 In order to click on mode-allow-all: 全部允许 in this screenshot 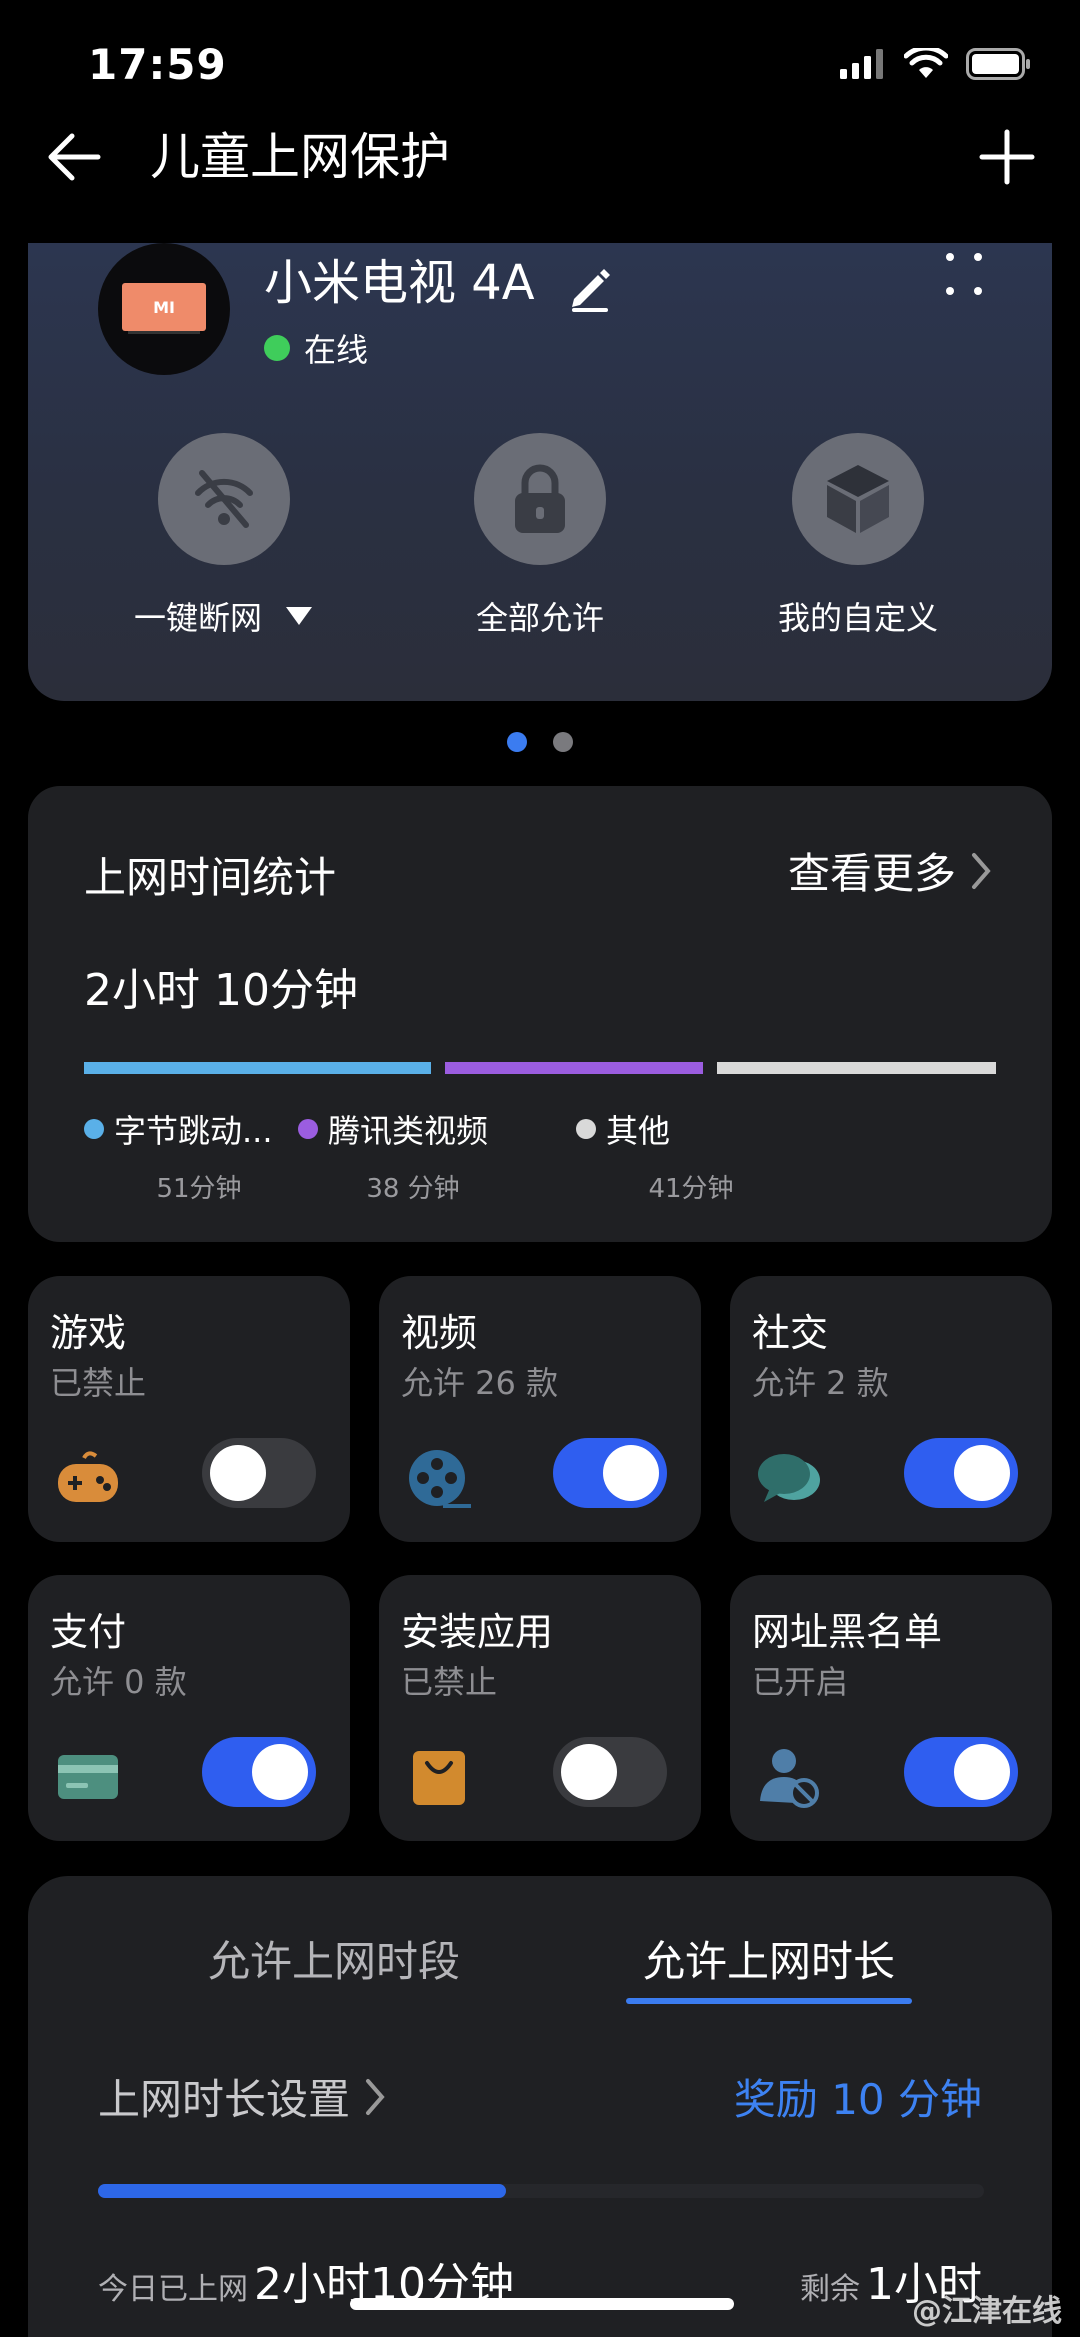, I will do `click(540, 536)`.